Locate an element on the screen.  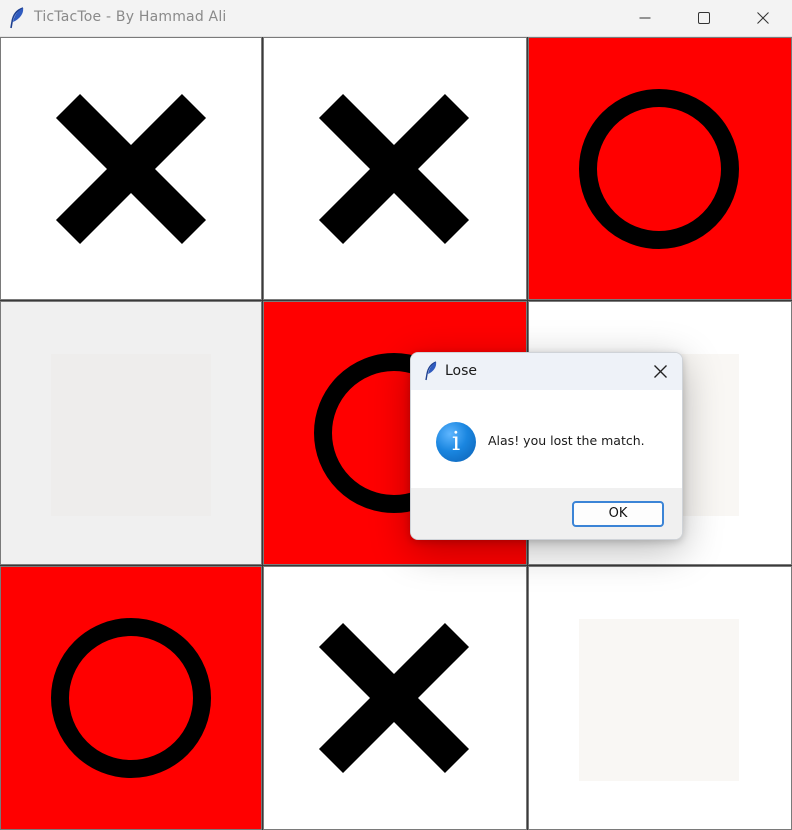
title-bar: TicTacToe - By Hammad Ali is located at coordinates (396, 18).